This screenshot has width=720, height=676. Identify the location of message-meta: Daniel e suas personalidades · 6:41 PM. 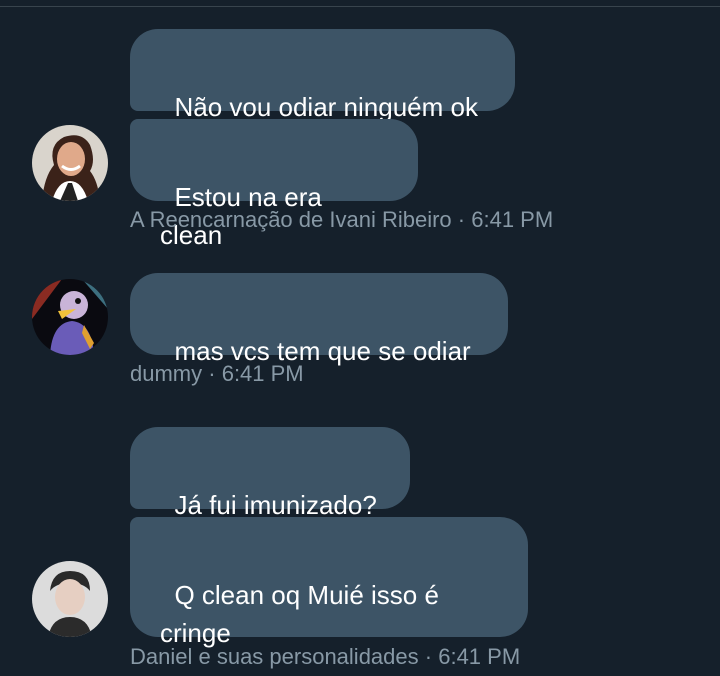
(325, 657).